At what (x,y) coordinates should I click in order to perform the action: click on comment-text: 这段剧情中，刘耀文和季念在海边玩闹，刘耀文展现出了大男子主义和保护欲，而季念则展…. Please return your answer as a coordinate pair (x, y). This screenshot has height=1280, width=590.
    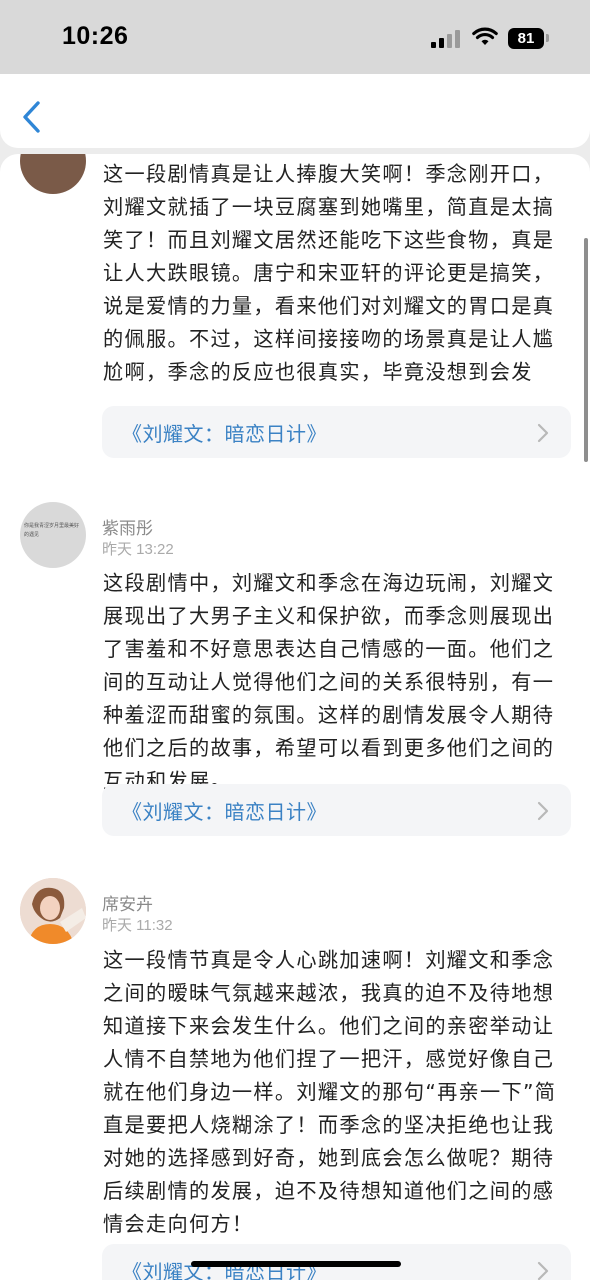
    Looking at the image, I should click on (329, 682).